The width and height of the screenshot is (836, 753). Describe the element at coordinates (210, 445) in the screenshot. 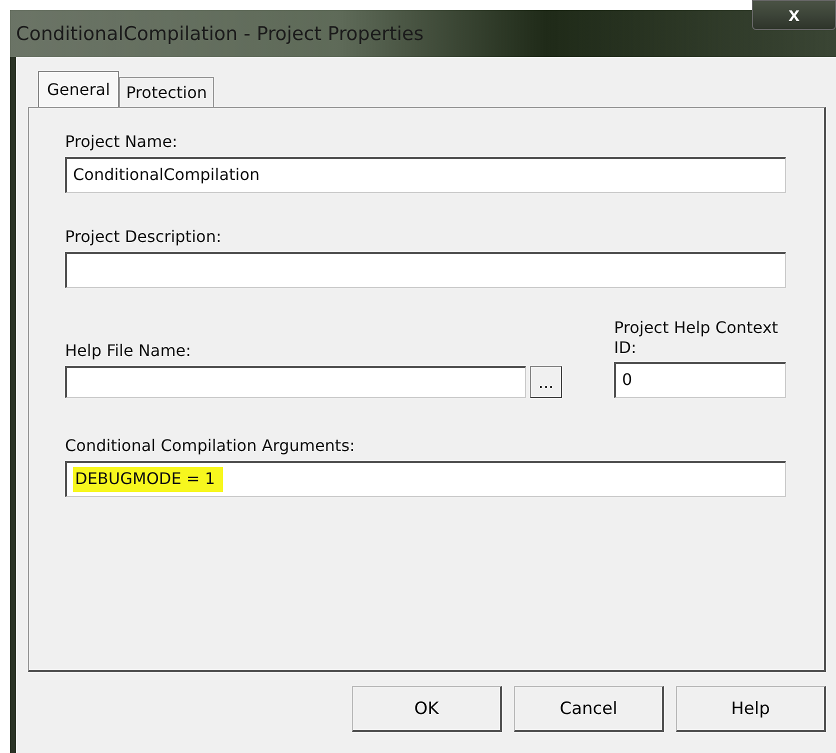

I see `field-label: Conditional Compilation Arguments:` at that location.